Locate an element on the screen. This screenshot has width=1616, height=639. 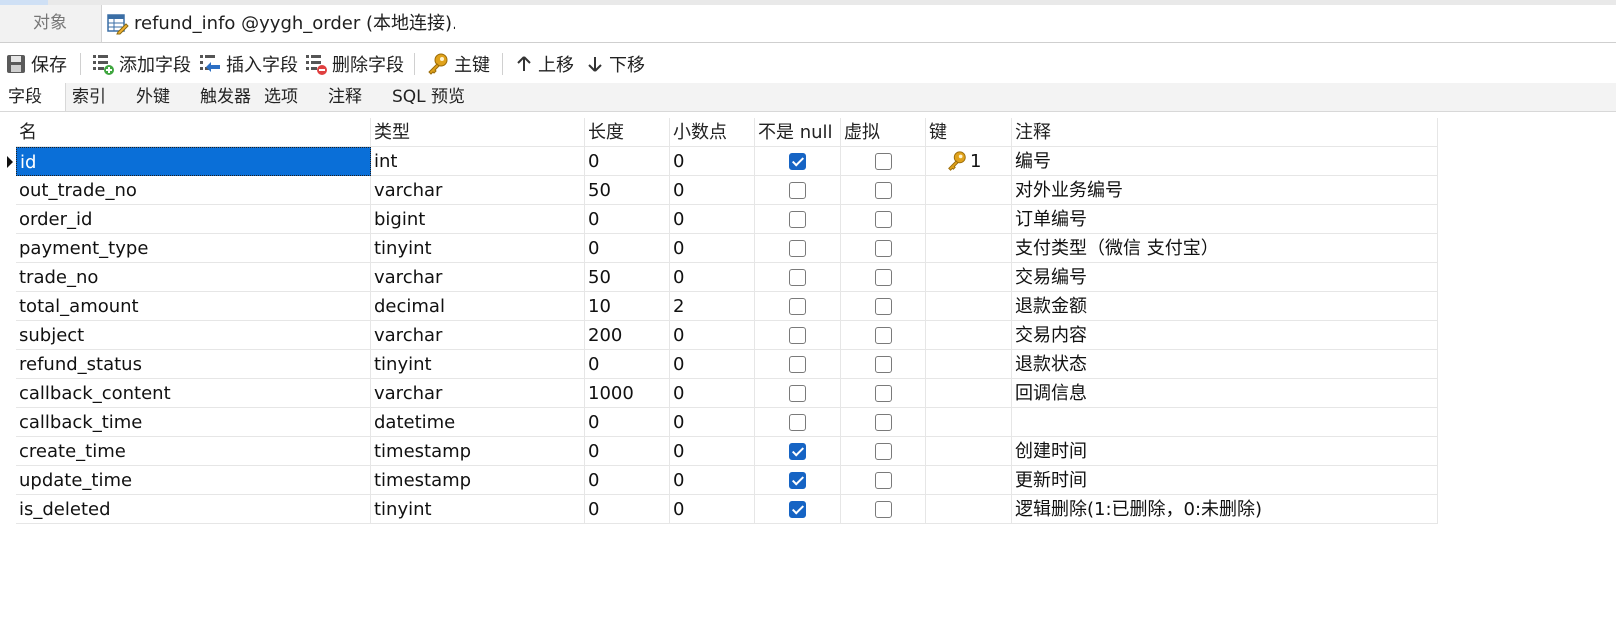
field-comment-cell: 逻辑删除(1:已删除，0:未删除) is located at coordinates (1225, 509).